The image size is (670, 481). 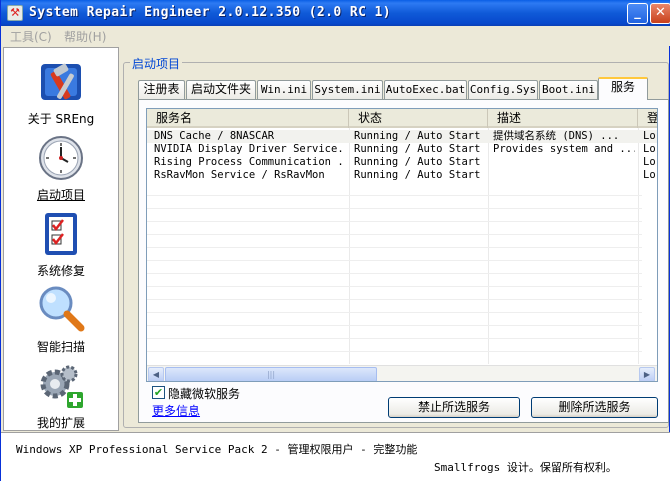 What do you see at coordinates (503, 89) in the screenshot?
I see `tab-config-sys: Config.Sys` at bounding box center [503, 89].